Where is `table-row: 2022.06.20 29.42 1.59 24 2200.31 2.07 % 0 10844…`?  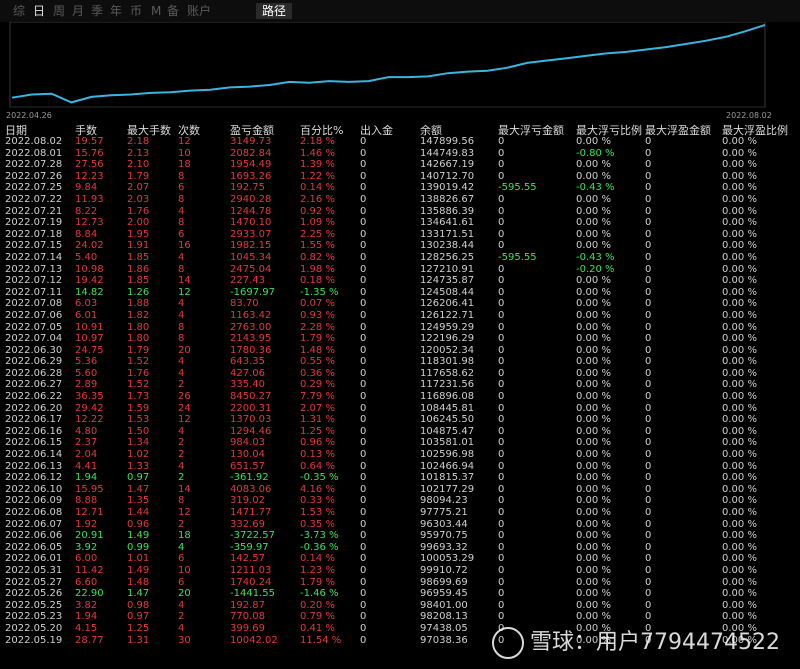 table-row: 2022.06.20 29.42 1.59 24 2200.31 2.07 % 0 10844… is located at coordinates (400, 409).